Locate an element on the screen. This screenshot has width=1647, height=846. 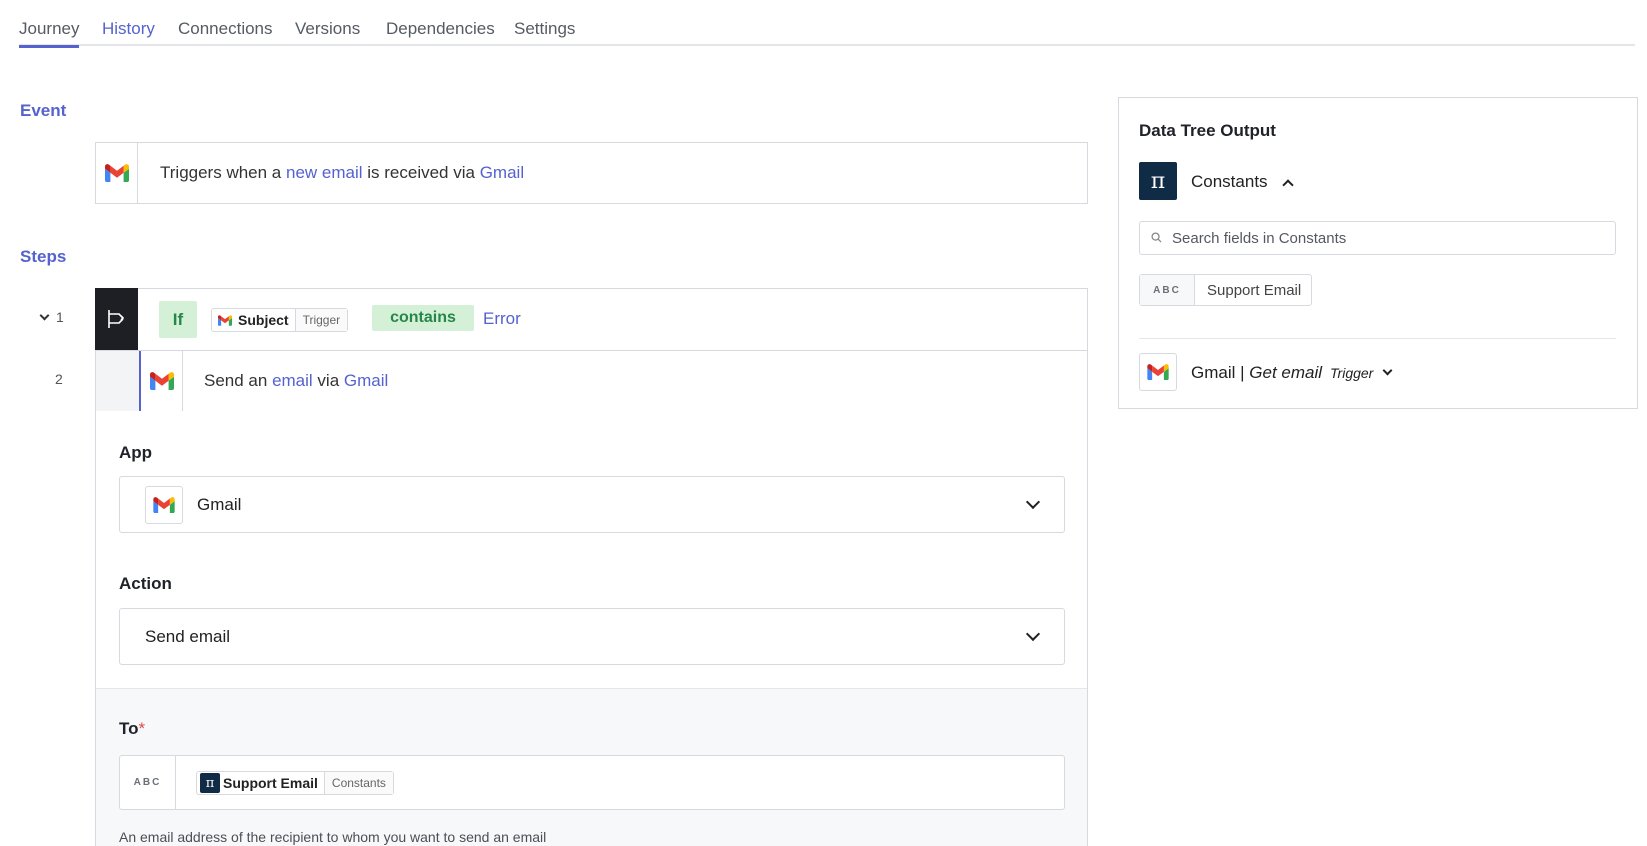
step-1-condition: If Subject Trigger contains Error is located at coordinates (591, 319).